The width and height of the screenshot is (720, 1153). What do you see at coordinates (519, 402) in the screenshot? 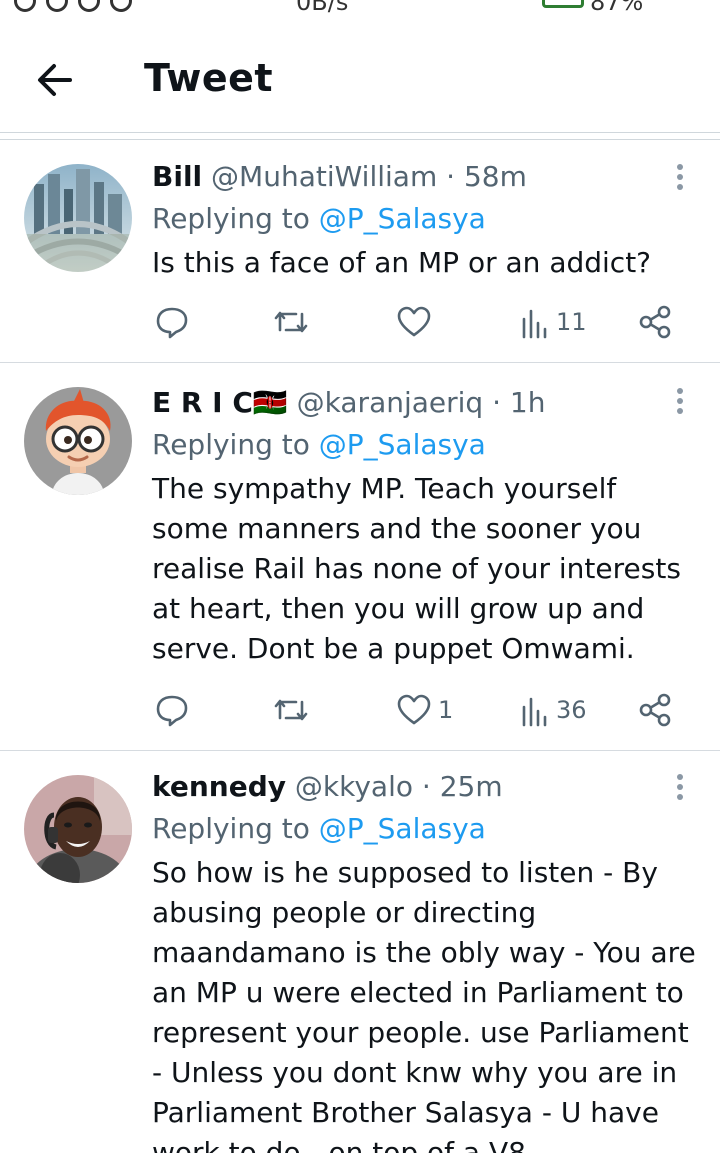
I see `timestamp: · 1h` at bounding box center [519, 402].